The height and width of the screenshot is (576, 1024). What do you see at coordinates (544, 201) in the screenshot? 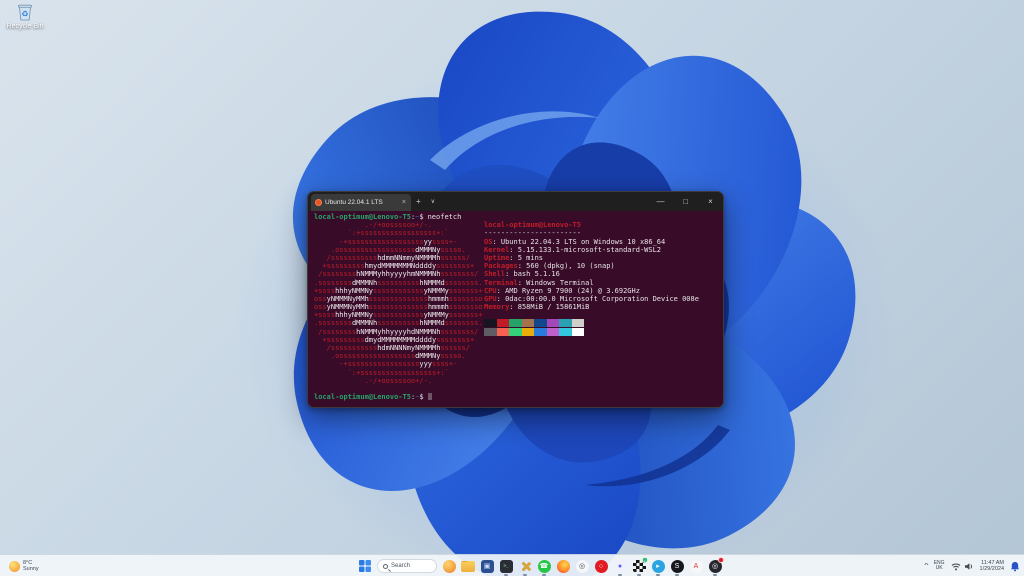
I see `titlebar-drag-area` at bounding box center [544, 201].